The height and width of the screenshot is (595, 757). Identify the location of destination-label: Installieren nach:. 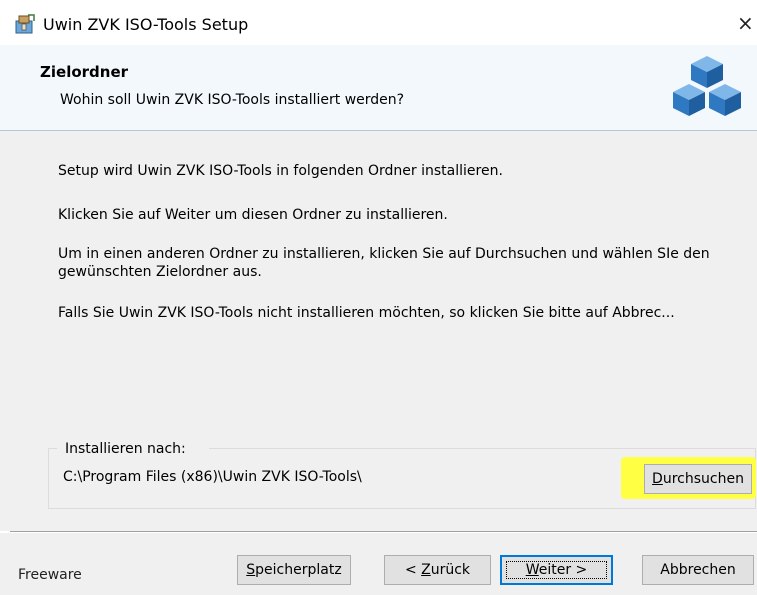
(125, 449).